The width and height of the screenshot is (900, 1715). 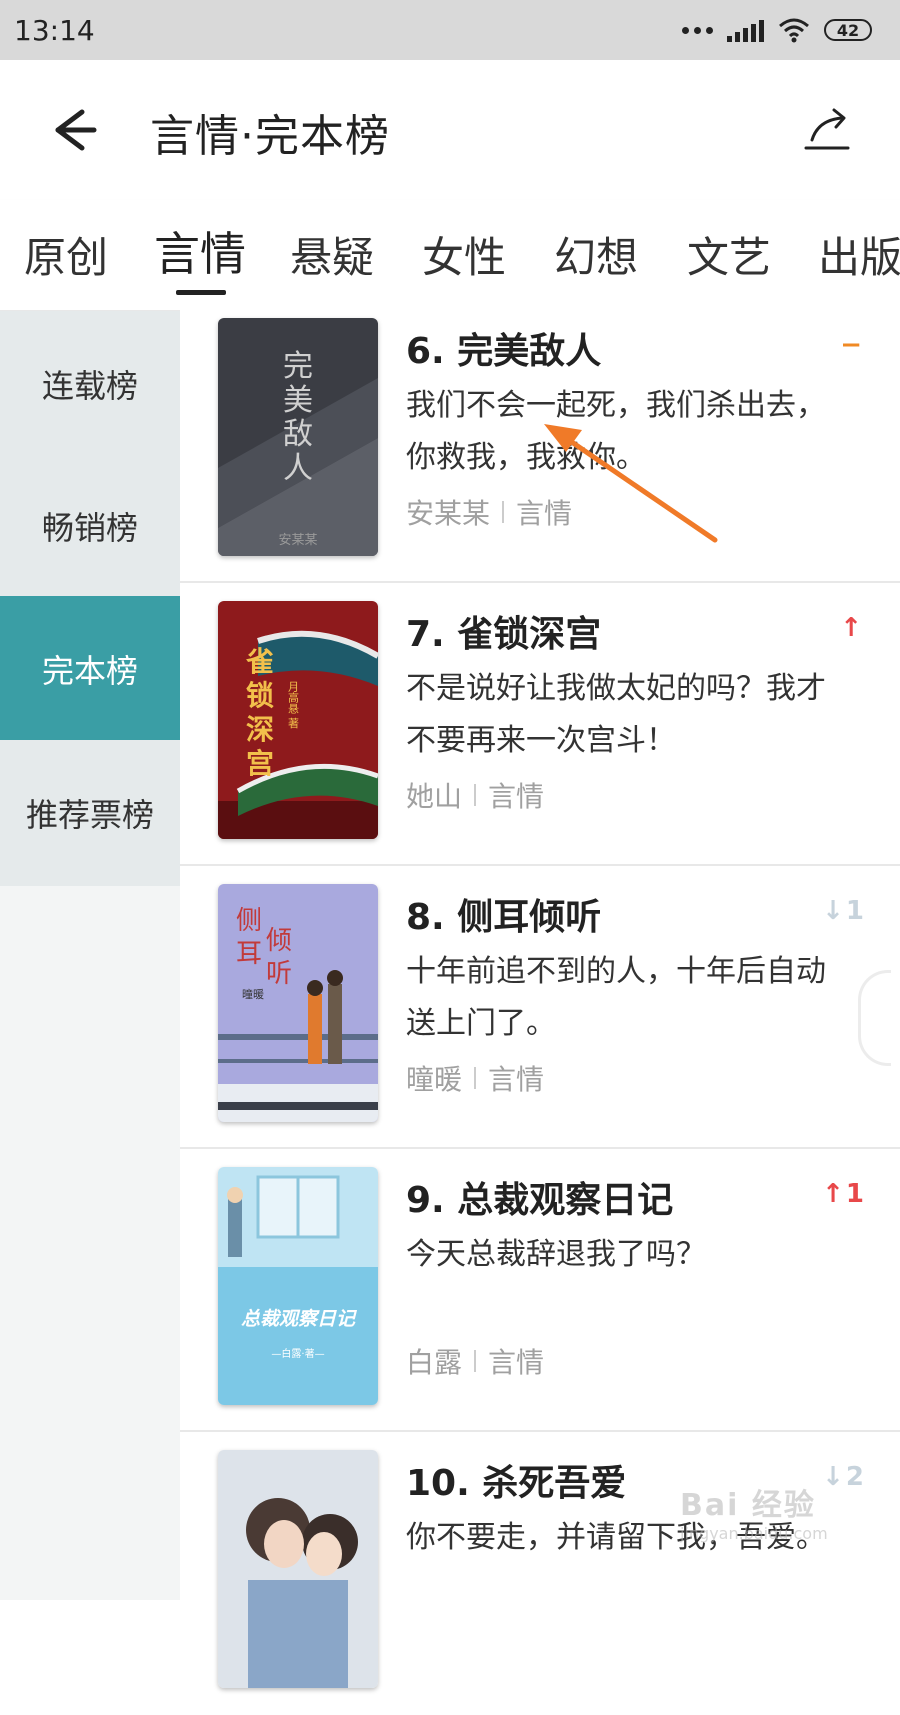 What do you see at coordinates (298, 434) in the screenshot?
I see `cover-title-char-3: 敌` at bounding box center [298, 434].